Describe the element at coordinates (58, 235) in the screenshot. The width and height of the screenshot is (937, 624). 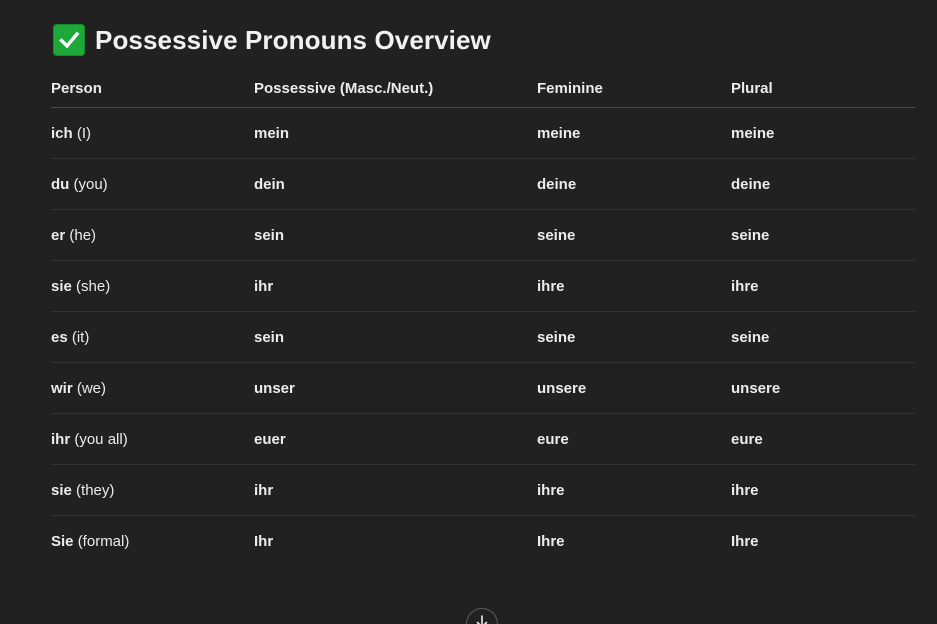
I see `person-pronoun: er` at that location.